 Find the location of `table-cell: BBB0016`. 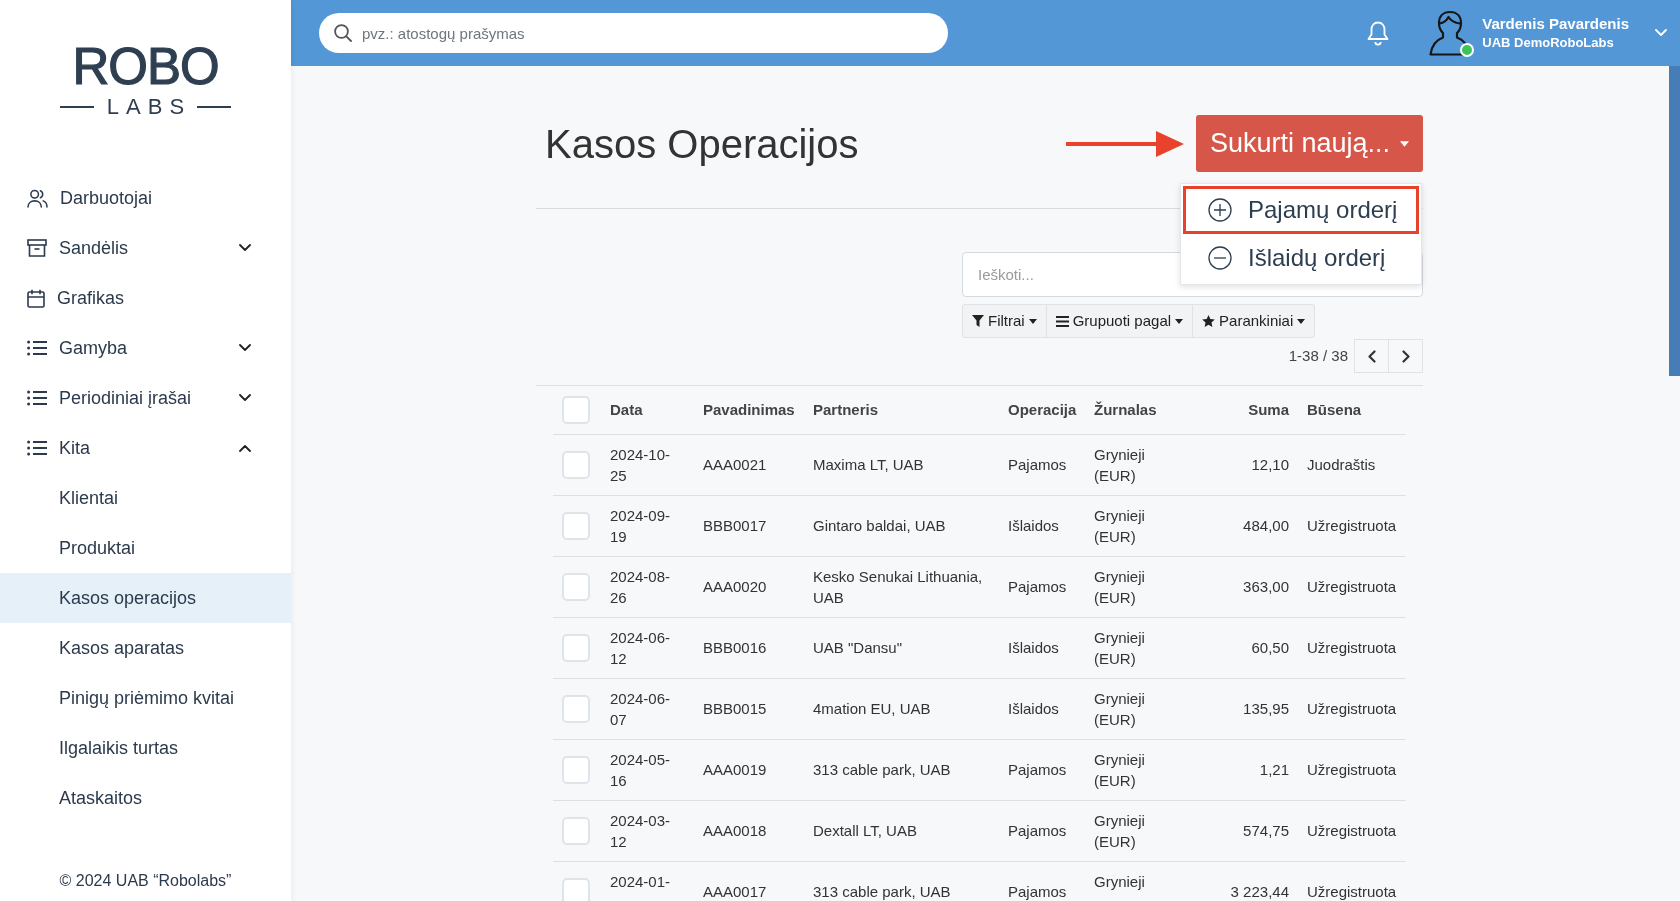

table-cell: BBB0016 is located at coordinates (748, 647).